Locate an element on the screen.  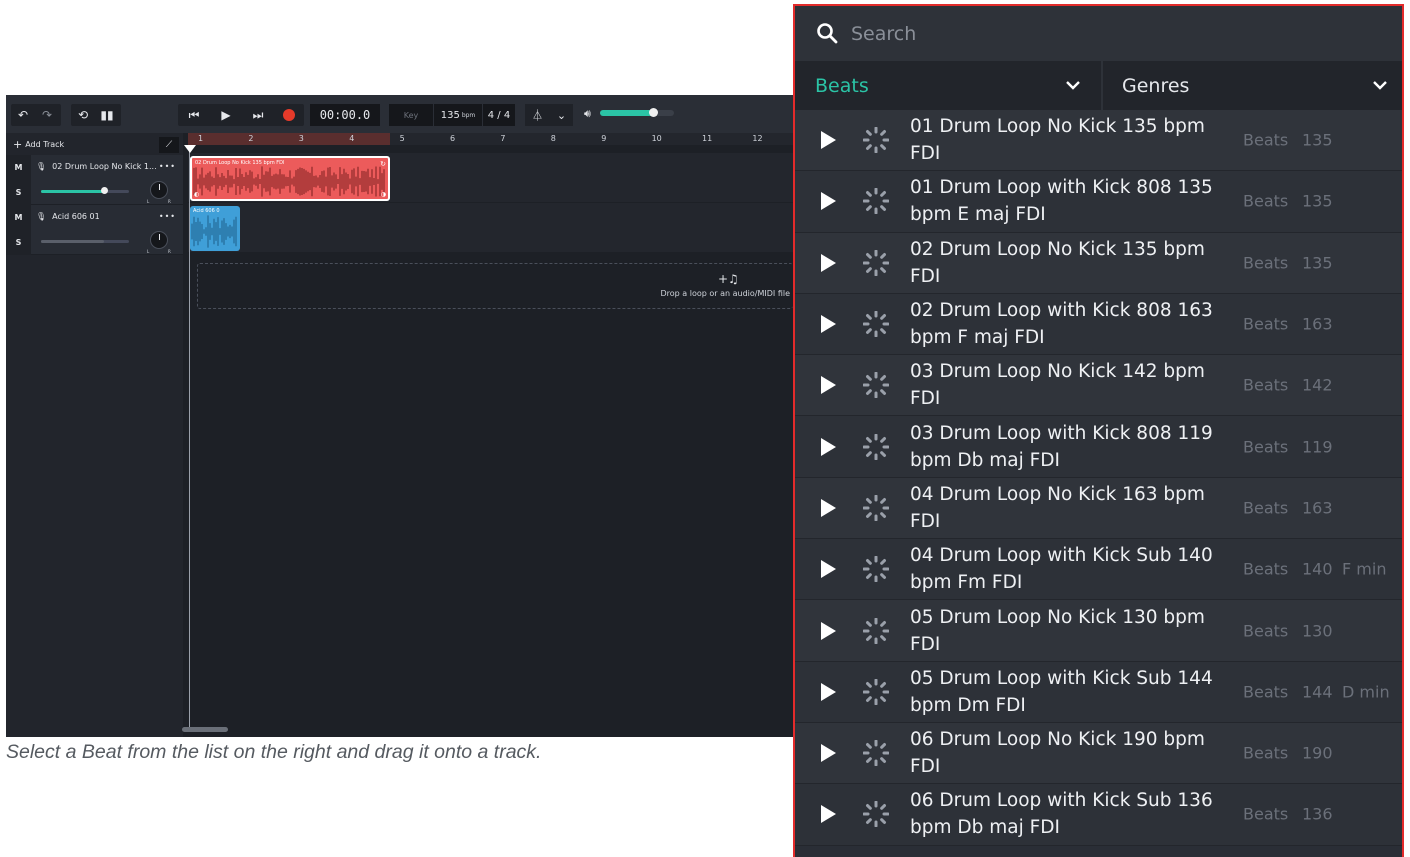
redo-icon: ↷ is located at coordinates (47, 115).